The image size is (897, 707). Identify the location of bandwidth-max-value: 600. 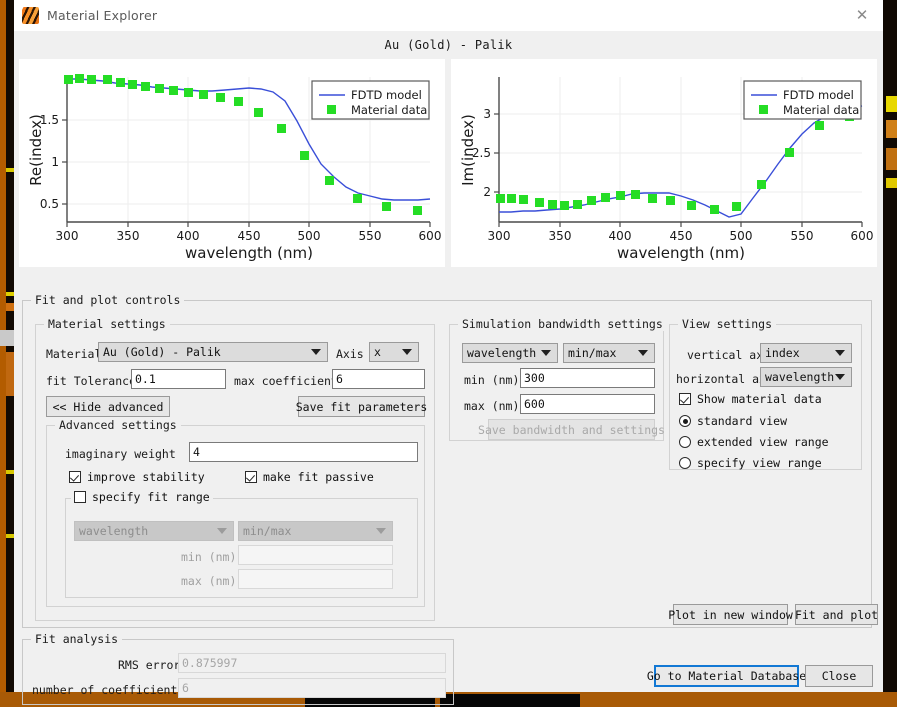
(534, 404).